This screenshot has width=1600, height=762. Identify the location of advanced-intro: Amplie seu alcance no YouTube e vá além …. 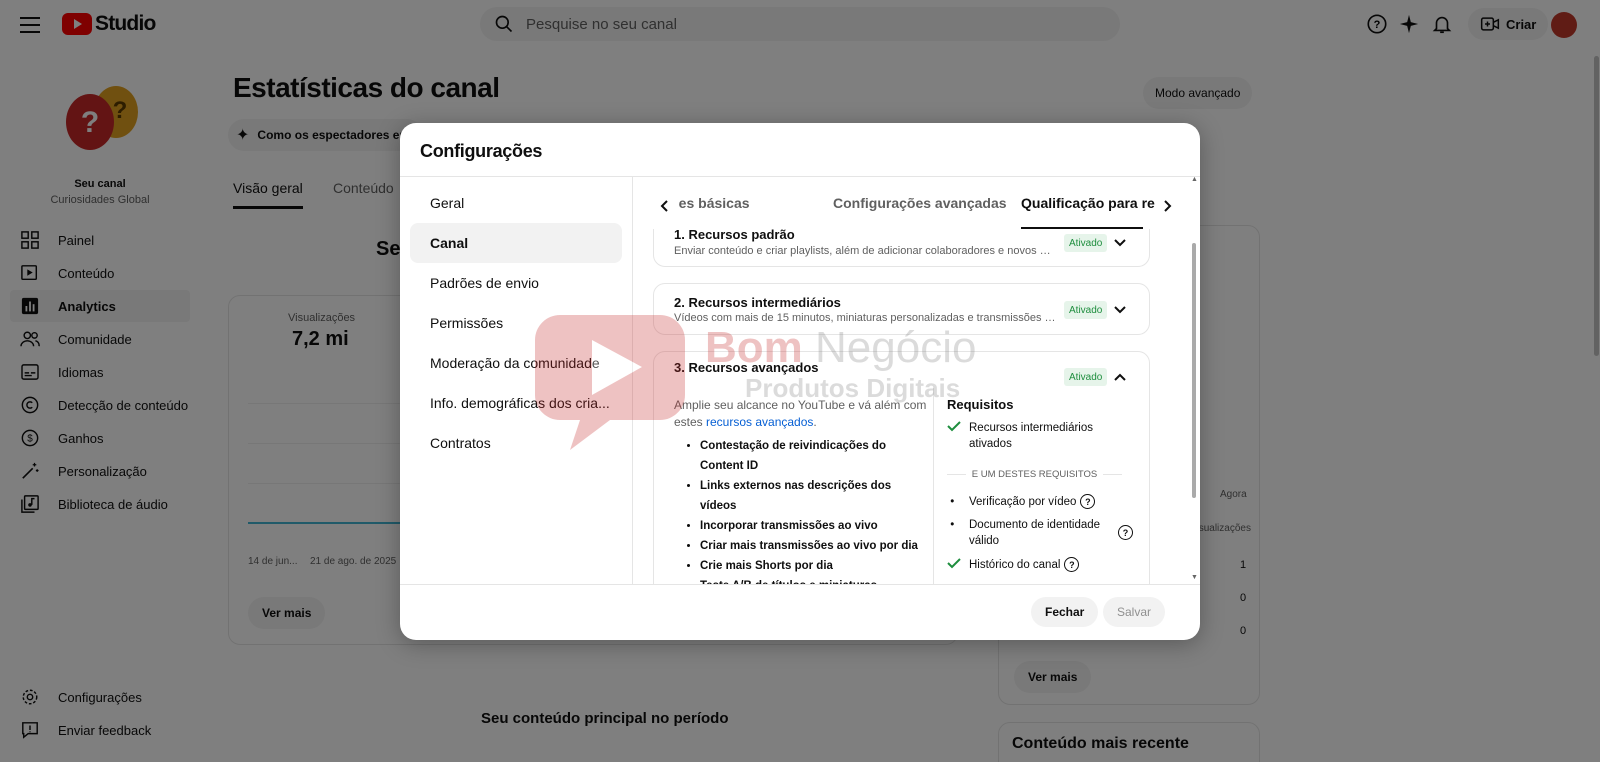
(801, 414).